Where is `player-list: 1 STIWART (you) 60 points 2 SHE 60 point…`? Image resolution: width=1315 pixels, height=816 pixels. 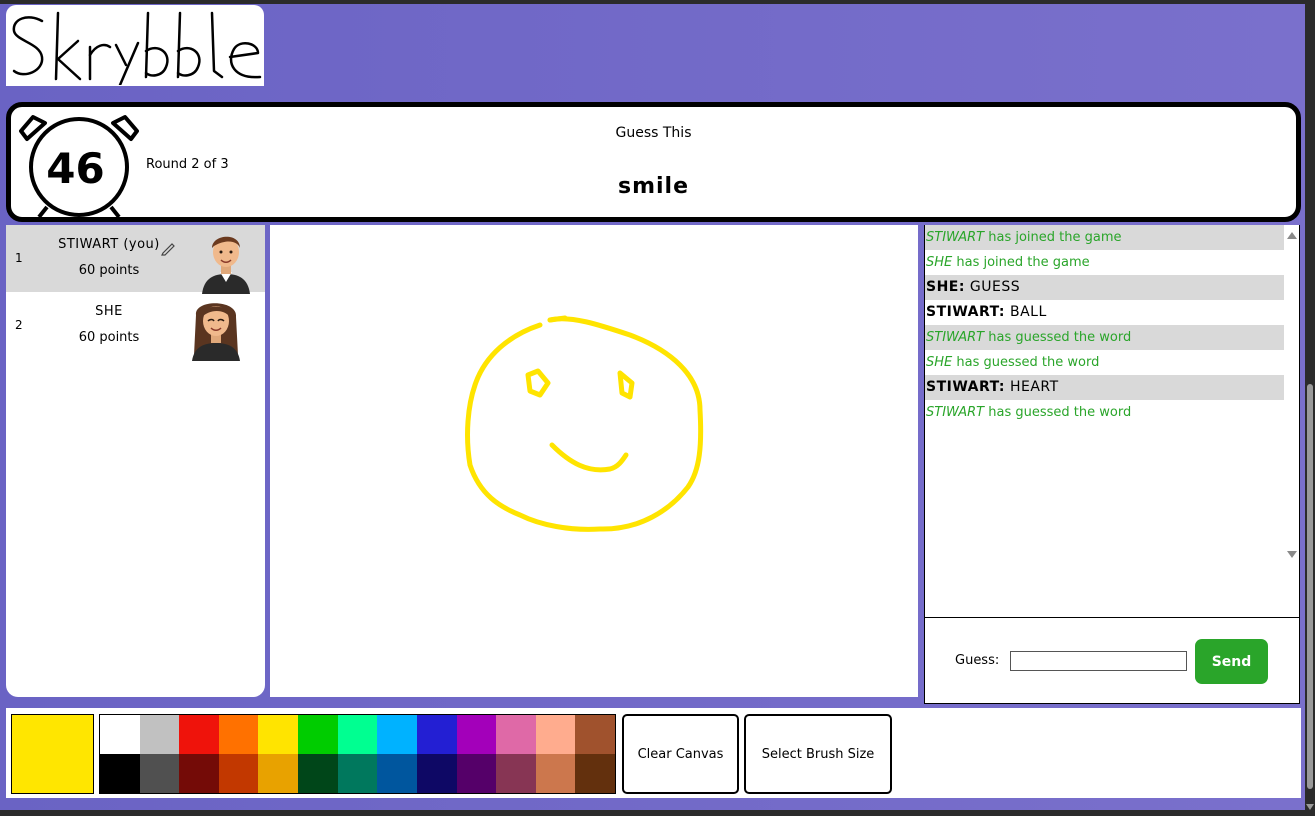 player-list: 1 STIWART (you) 60 points 2 SHE 60 point… is located at coordinates (135, 461).